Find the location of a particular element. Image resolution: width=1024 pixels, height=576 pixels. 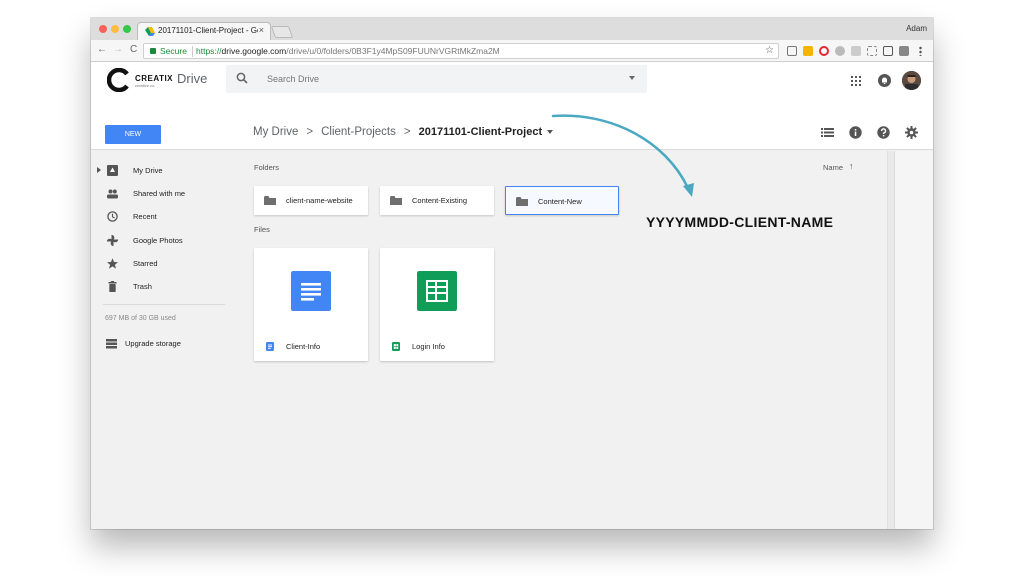

breadcrumb-current-folder: 20171101-Client-Project is located at coordinates (481, 132).